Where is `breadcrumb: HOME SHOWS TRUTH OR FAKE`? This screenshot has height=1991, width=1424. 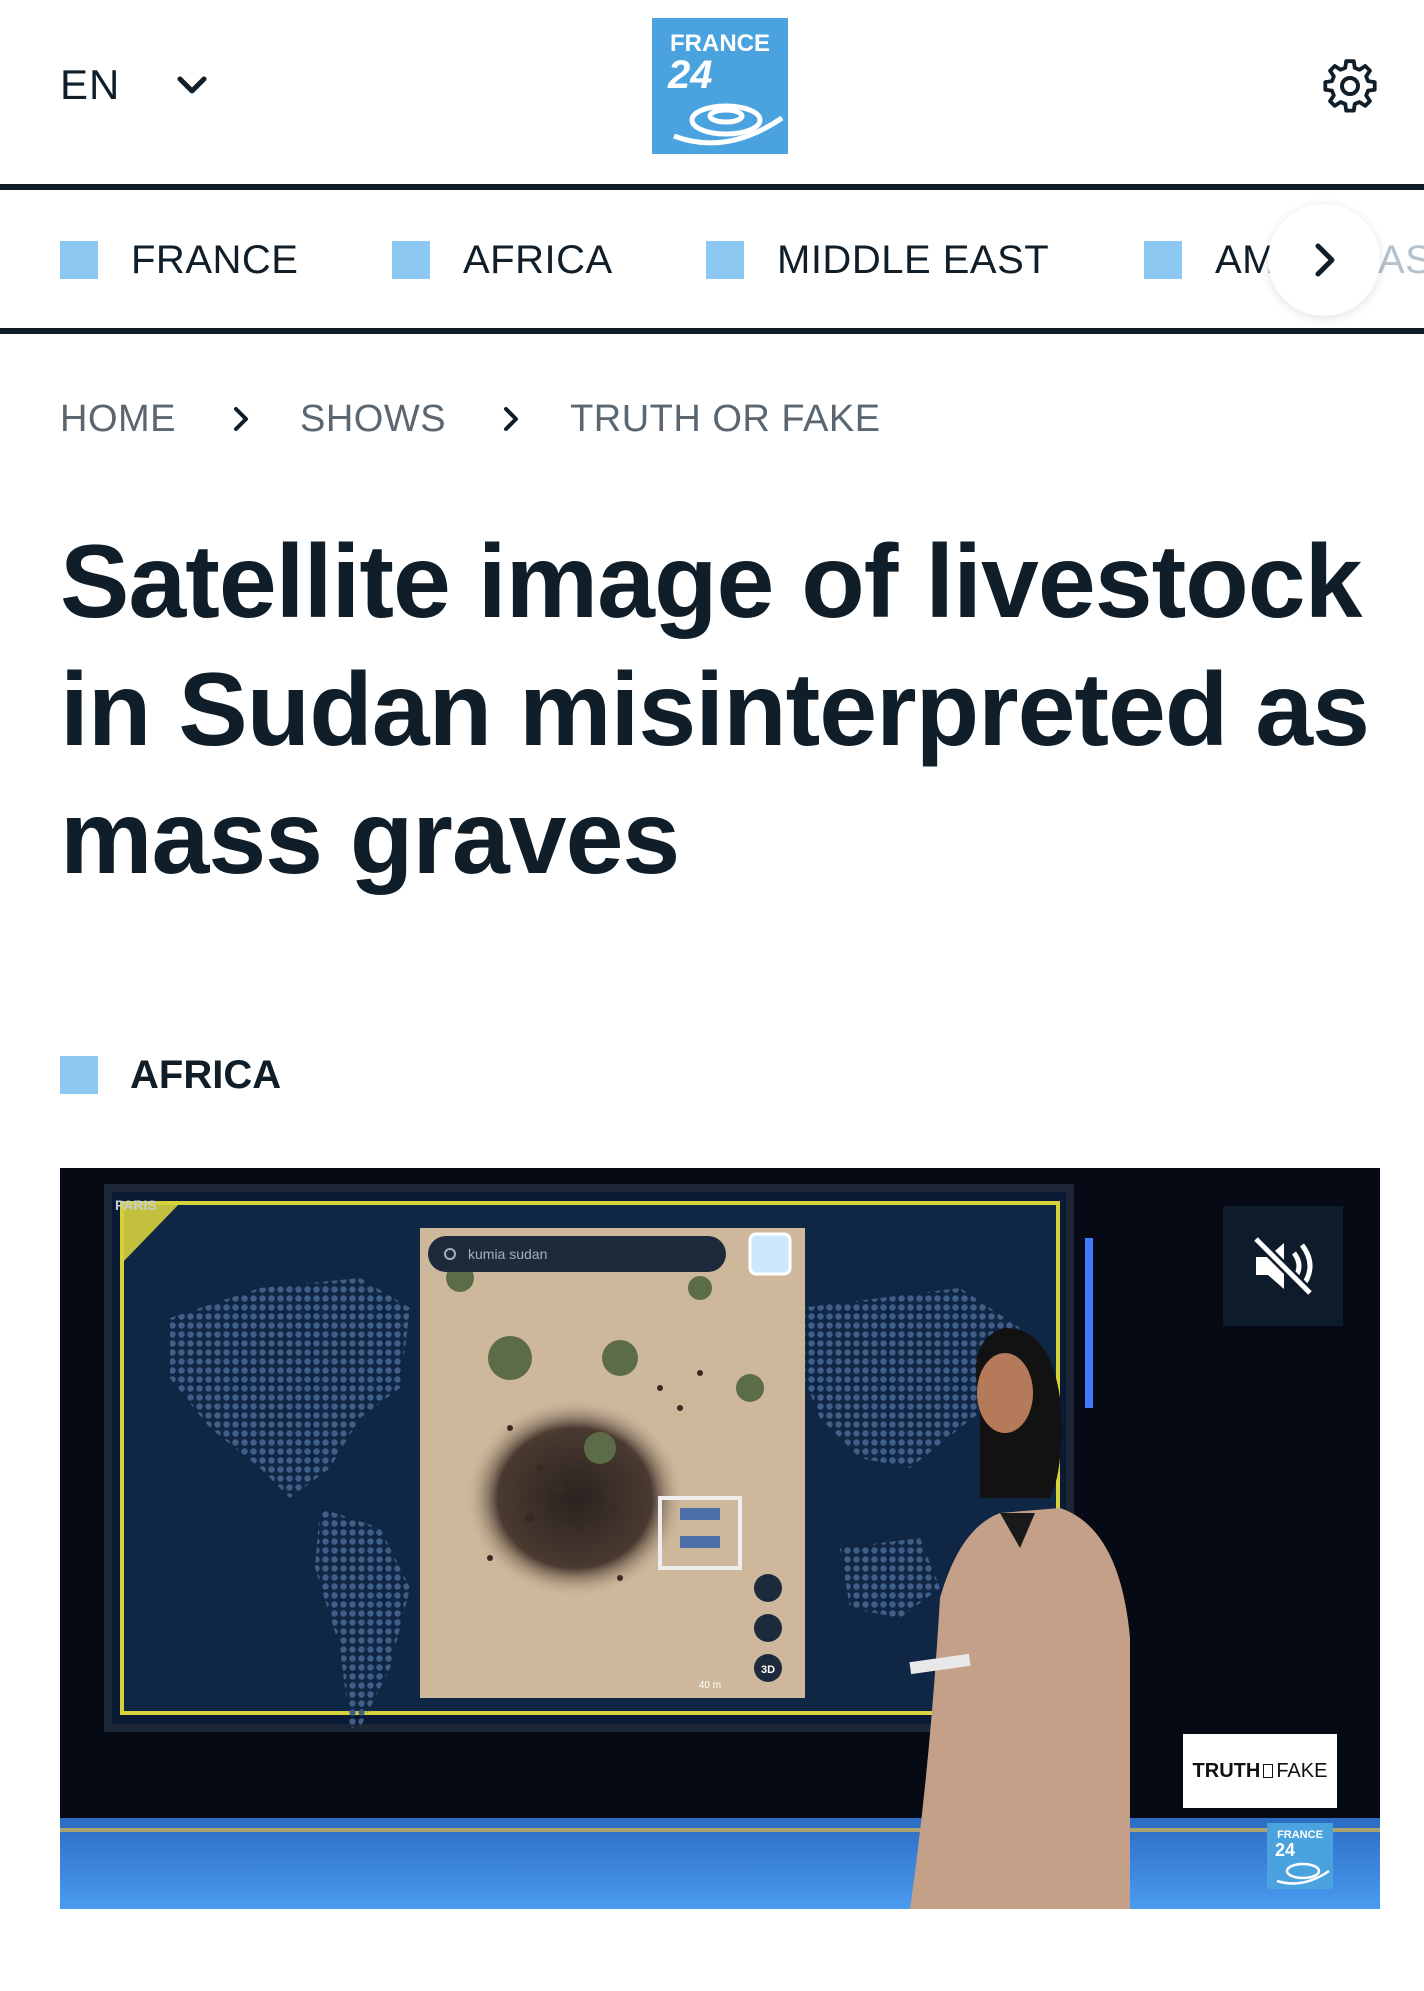 breadcrumb: HOME SHOWS TRUTH OR FAKE is located at coordinates (470, 419).